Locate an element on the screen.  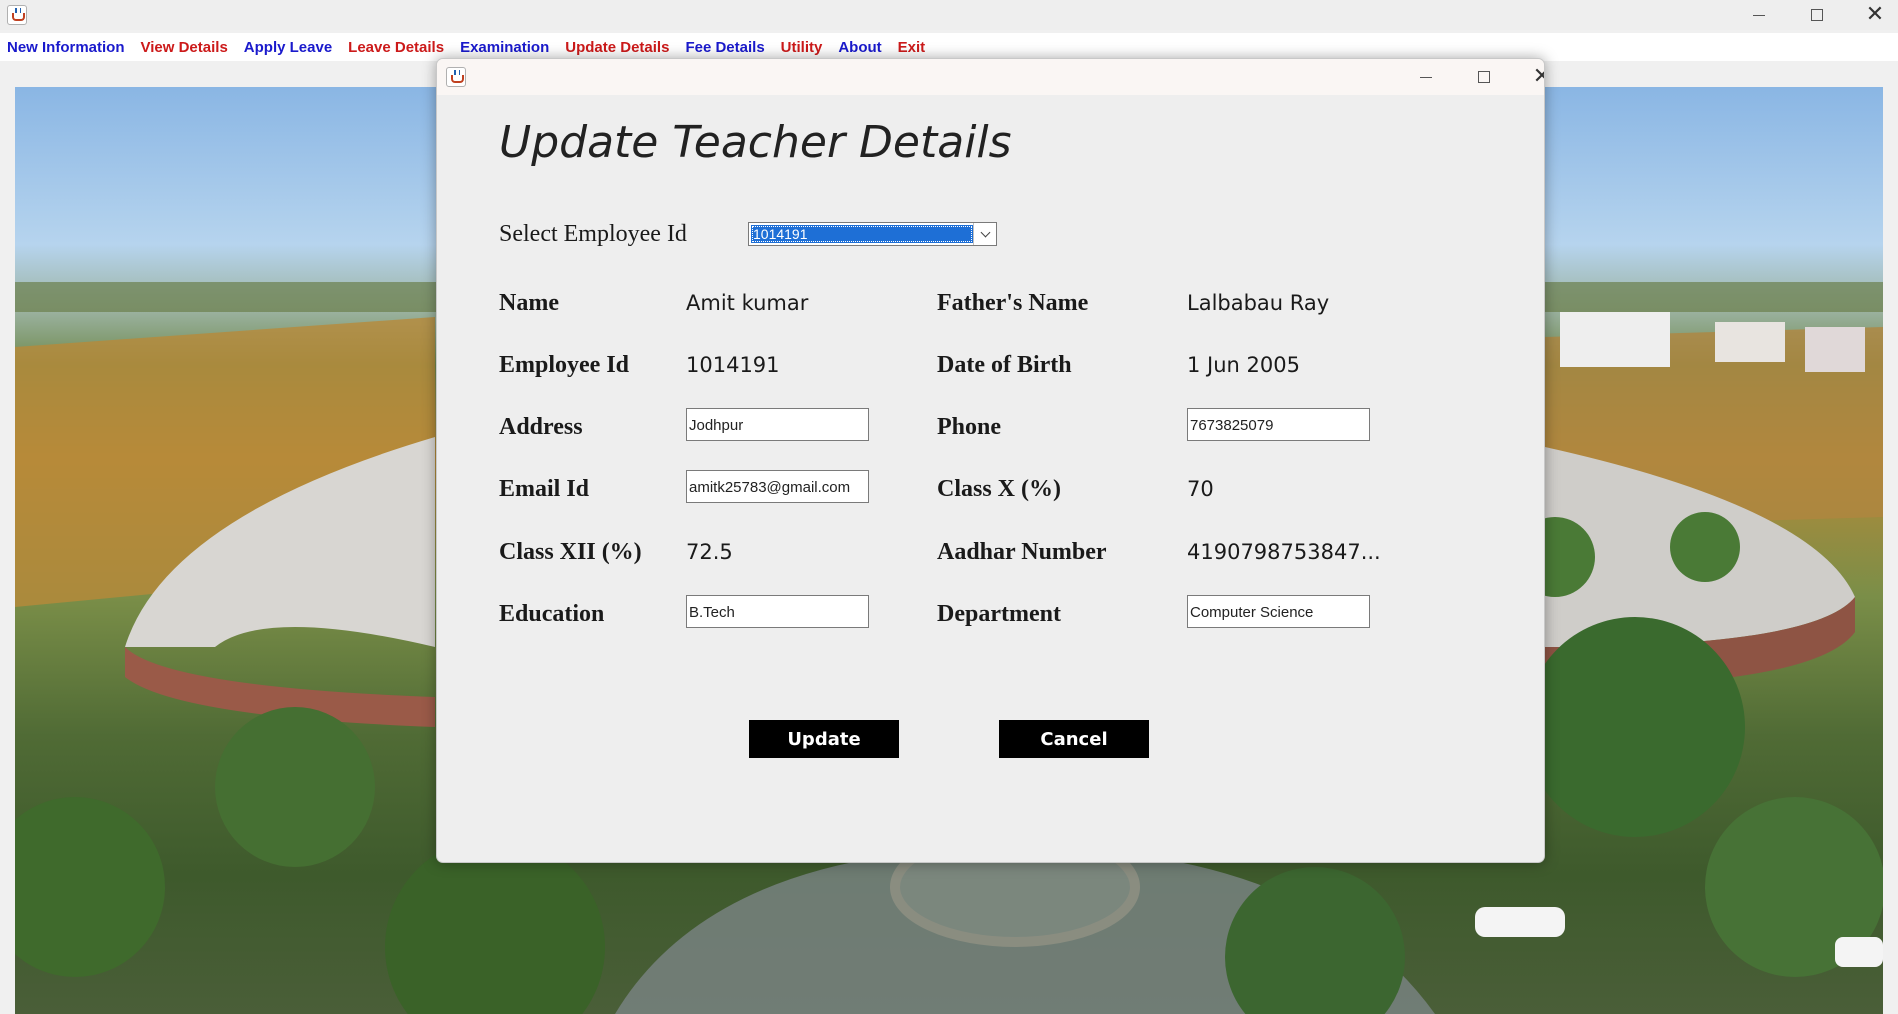
class-xii-label: Class XII (%) is located at coordinates (570, 552).